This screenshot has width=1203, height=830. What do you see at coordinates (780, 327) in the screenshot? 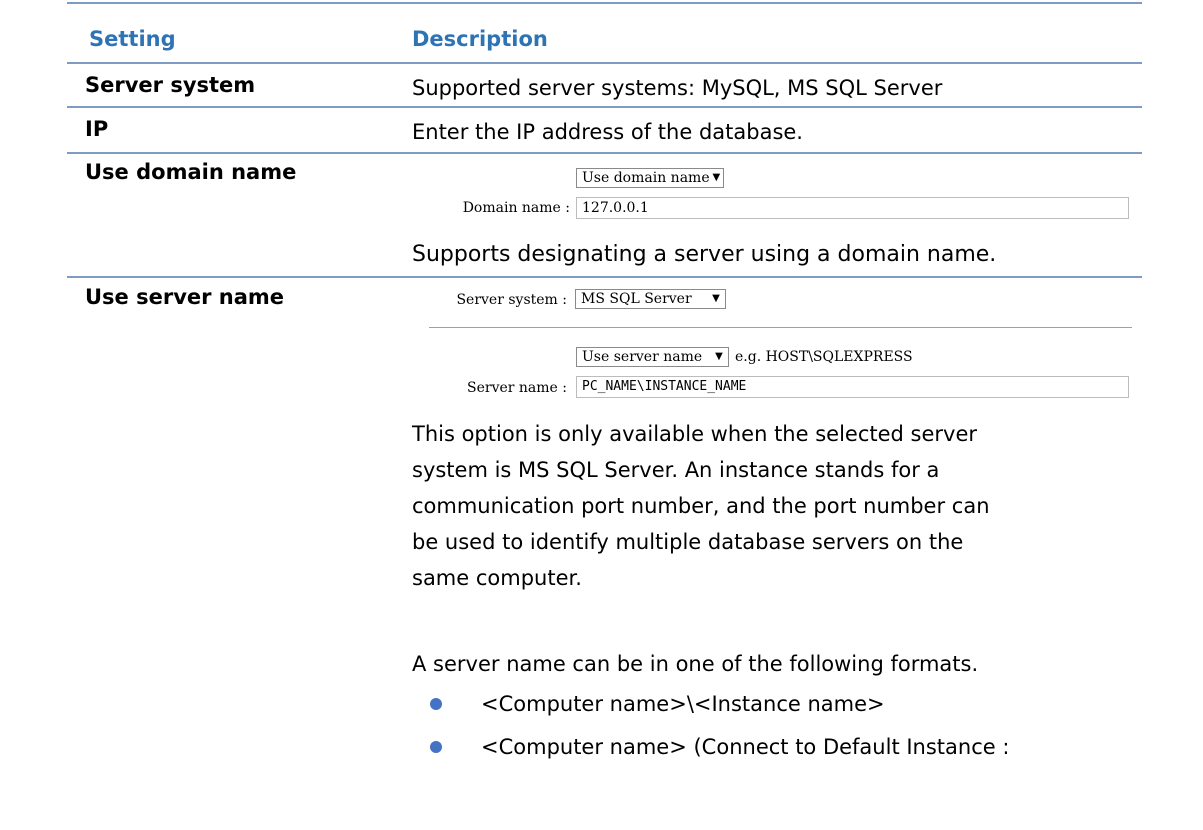
I see `dialog-separator` at bounding box center [780, 327].